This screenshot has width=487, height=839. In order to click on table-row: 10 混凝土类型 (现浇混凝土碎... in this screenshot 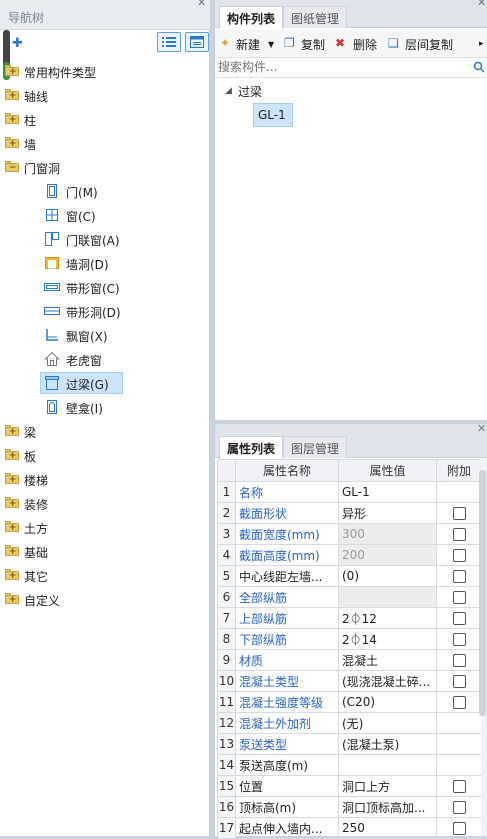, I will do `click(349, 681)`.